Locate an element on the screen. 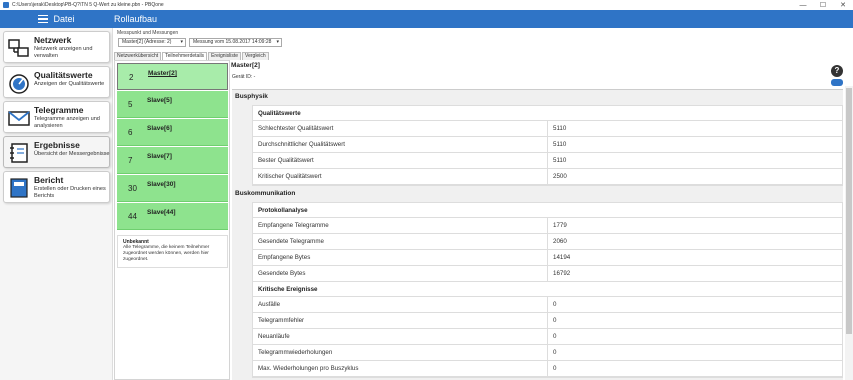  section-busphysik: Busphysik is located at coordinates (251, 96).